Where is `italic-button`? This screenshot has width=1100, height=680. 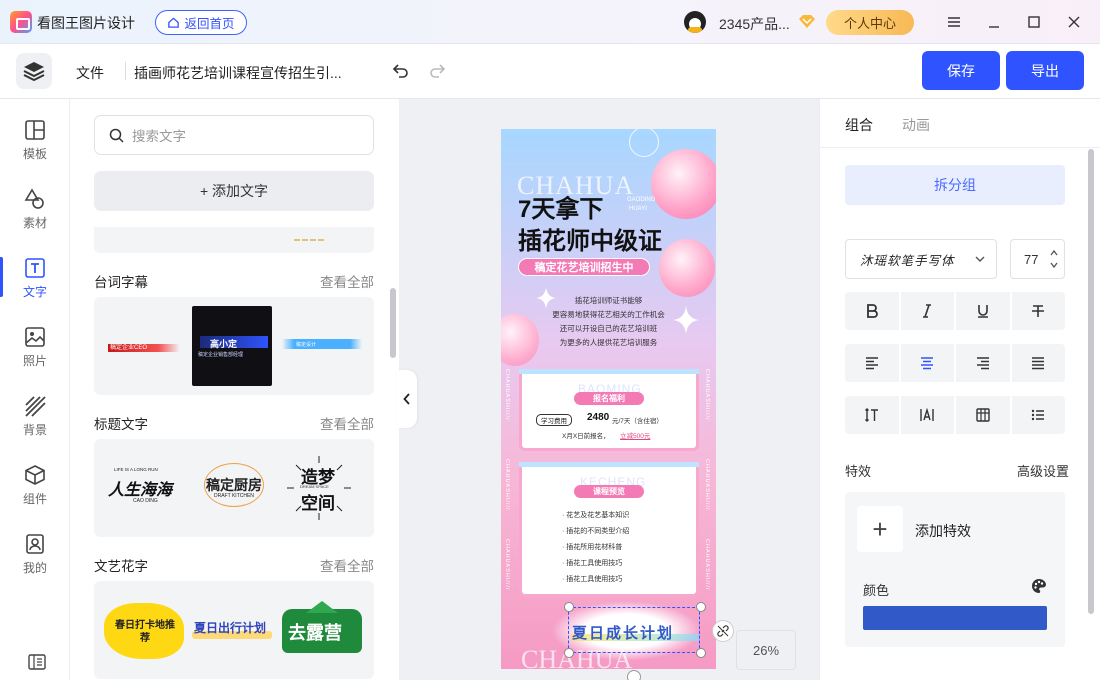
italic-button is located at coordinates (927, 311).